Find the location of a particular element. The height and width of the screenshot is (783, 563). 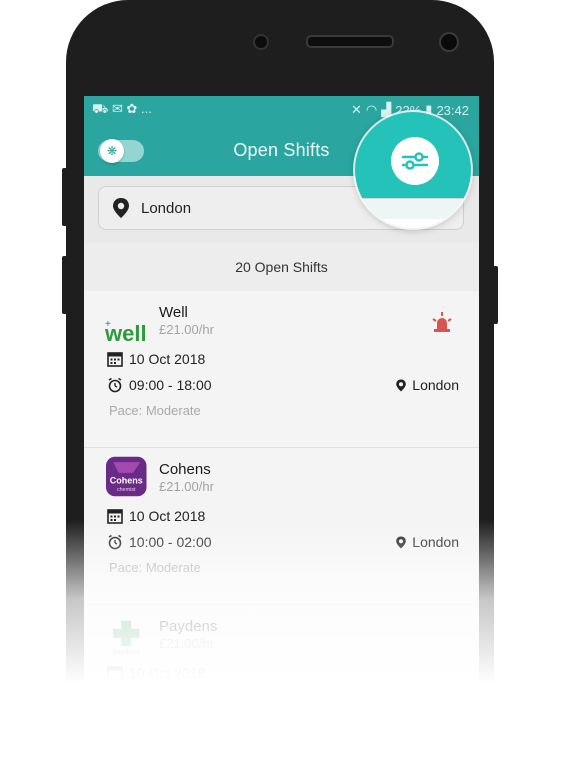

paydens-logo: paydens is located at coordinates (127, 638).